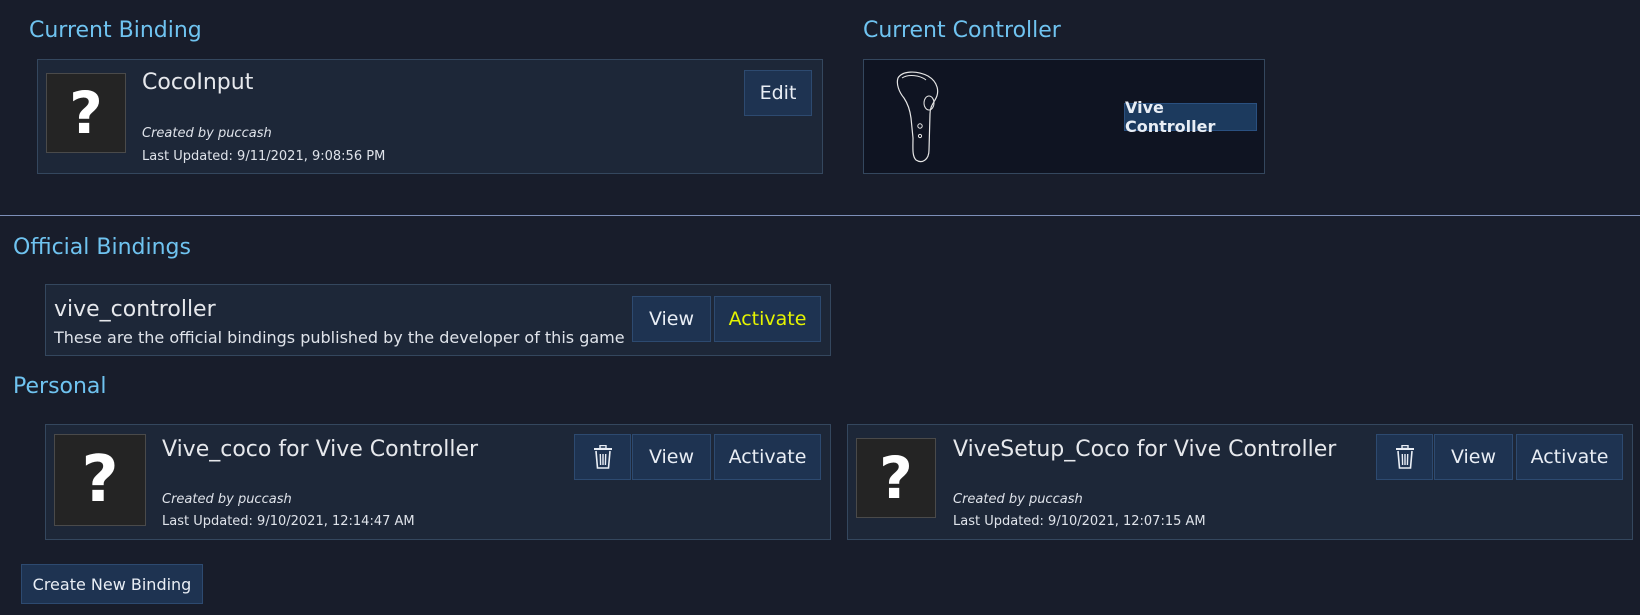  Describe the element at coordinates (962, 30) in the screenshot. I see `current-controller-heading: Current Controller` at that location.